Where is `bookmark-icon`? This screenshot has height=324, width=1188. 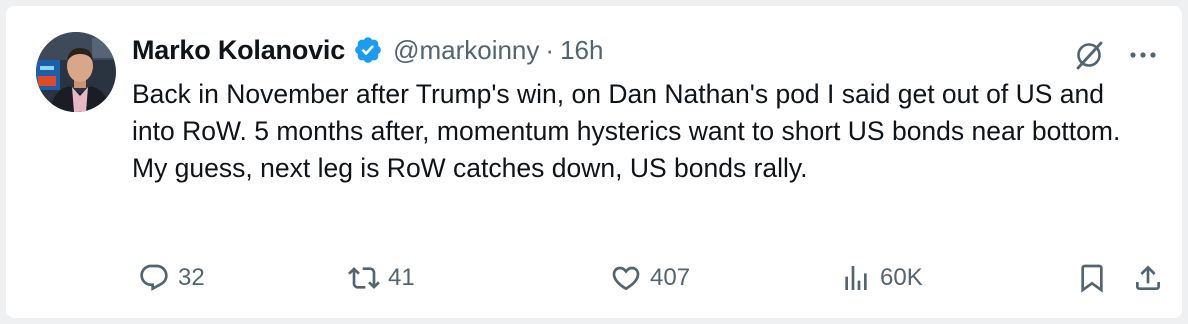
bookmark-icon is located at coordinates (1092, 278).